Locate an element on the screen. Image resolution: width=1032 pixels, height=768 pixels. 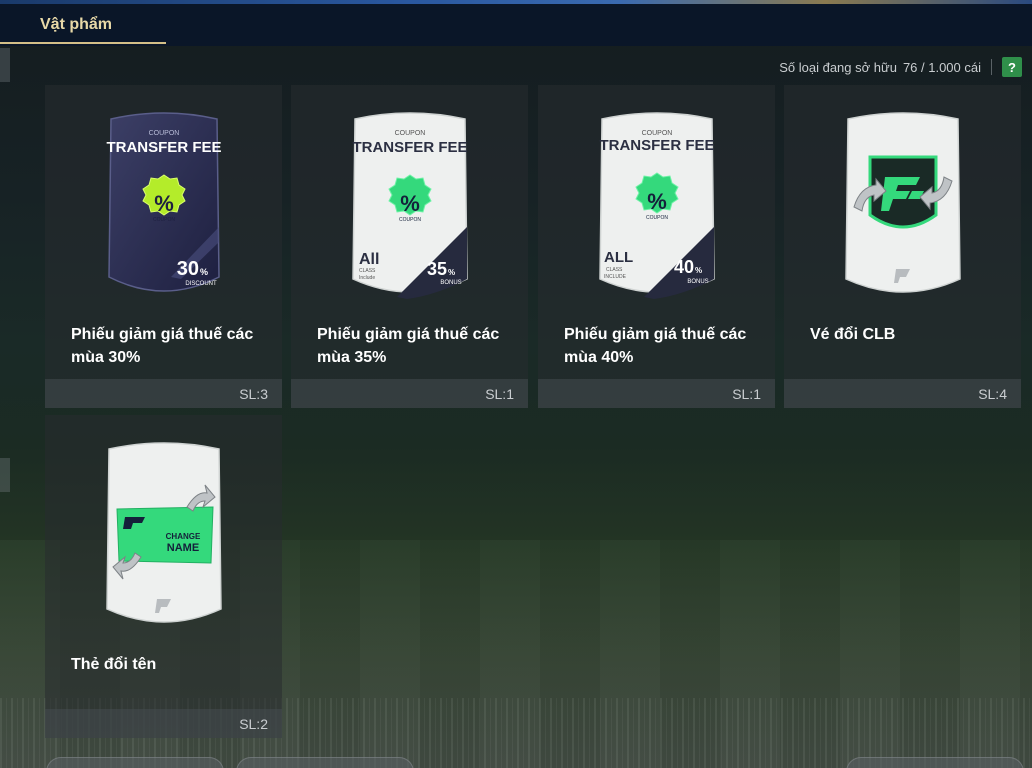
help-button: ? is located at coordinates (1012, 67).